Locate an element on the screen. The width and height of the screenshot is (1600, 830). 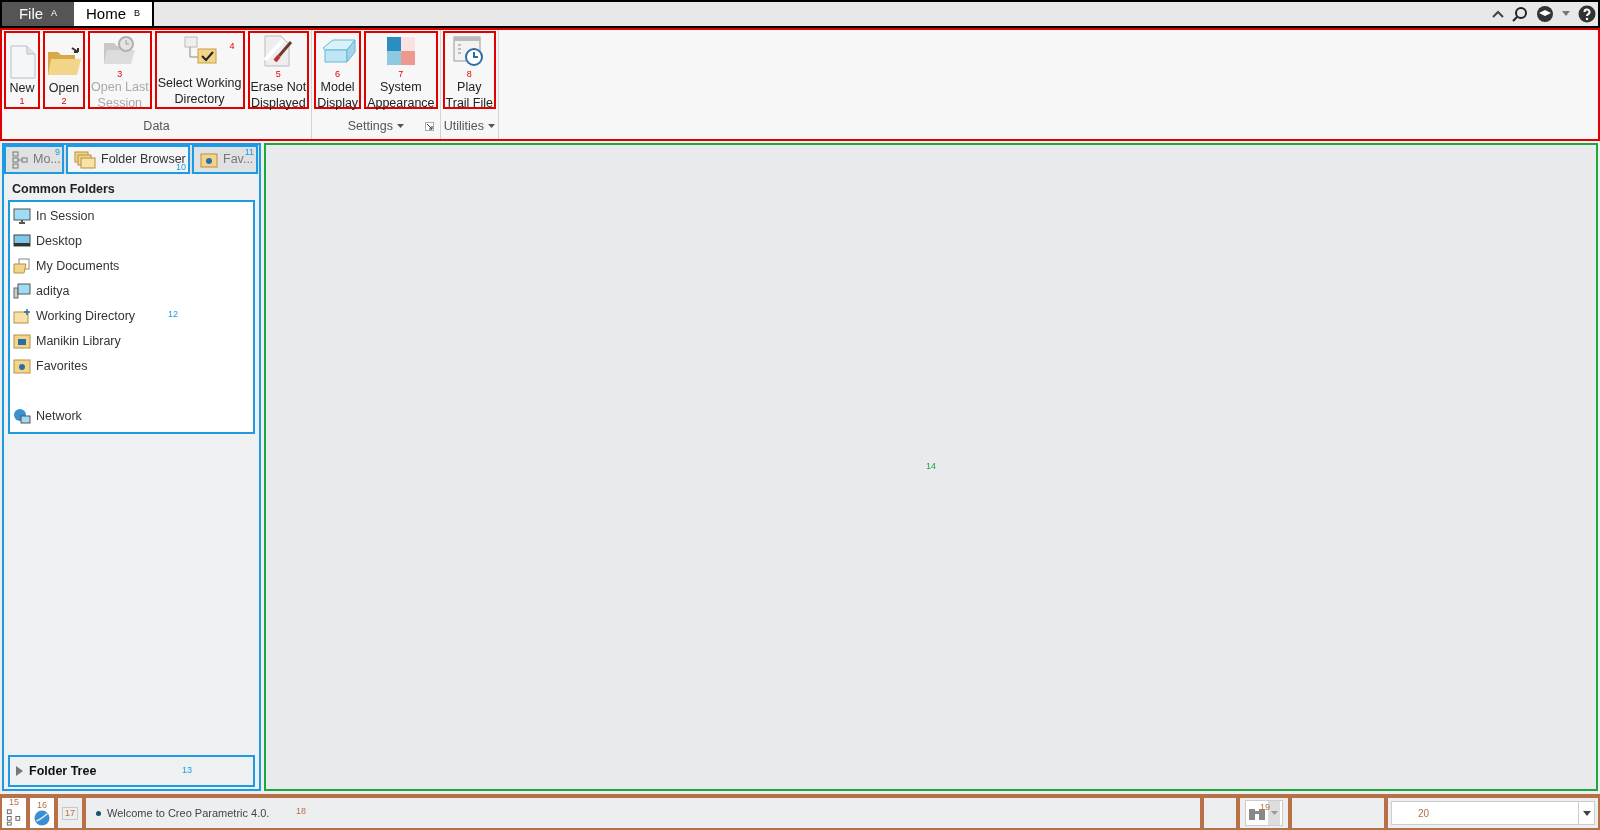
group-label: Settings is located at coordinates (375, 126).